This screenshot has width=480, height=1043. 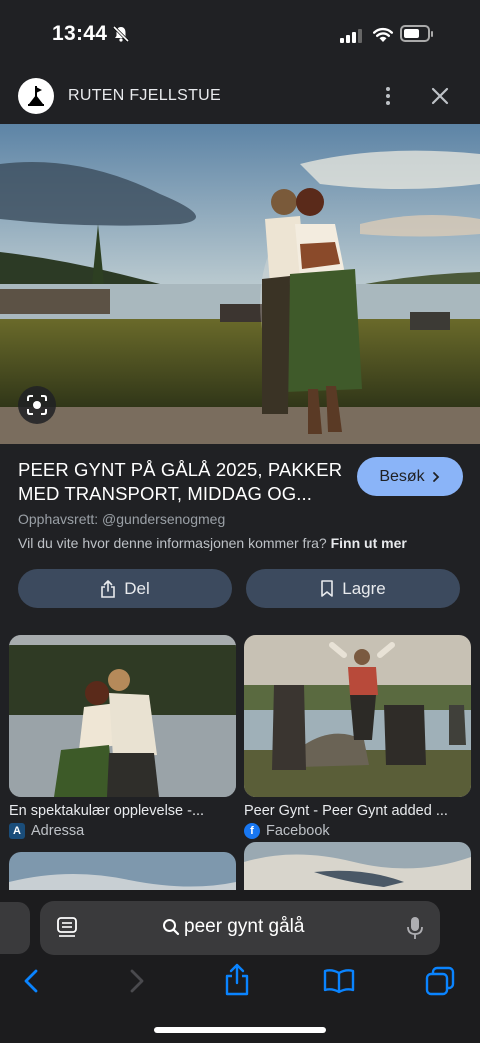 What do you see at coordinates (383, 34) in the screenshot?
I see `wifi-icon` at bounding box center [383, 34].